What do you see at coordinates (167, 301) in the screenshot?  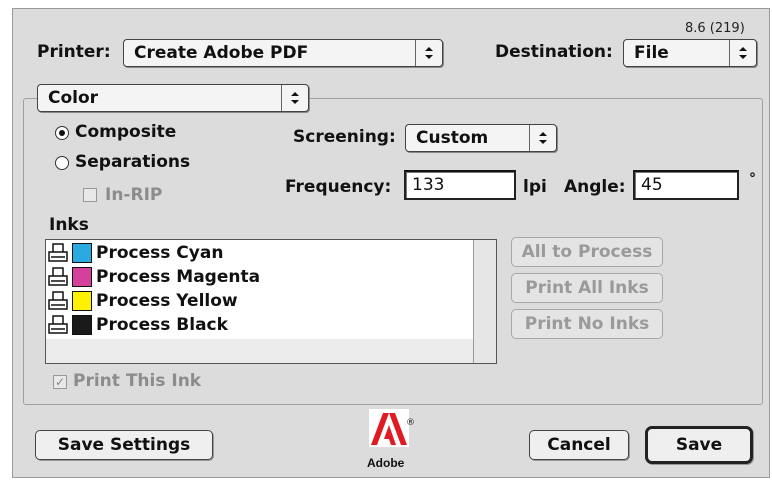 I see `ink-name: Process Yellow` at bounding box center [167, 301].